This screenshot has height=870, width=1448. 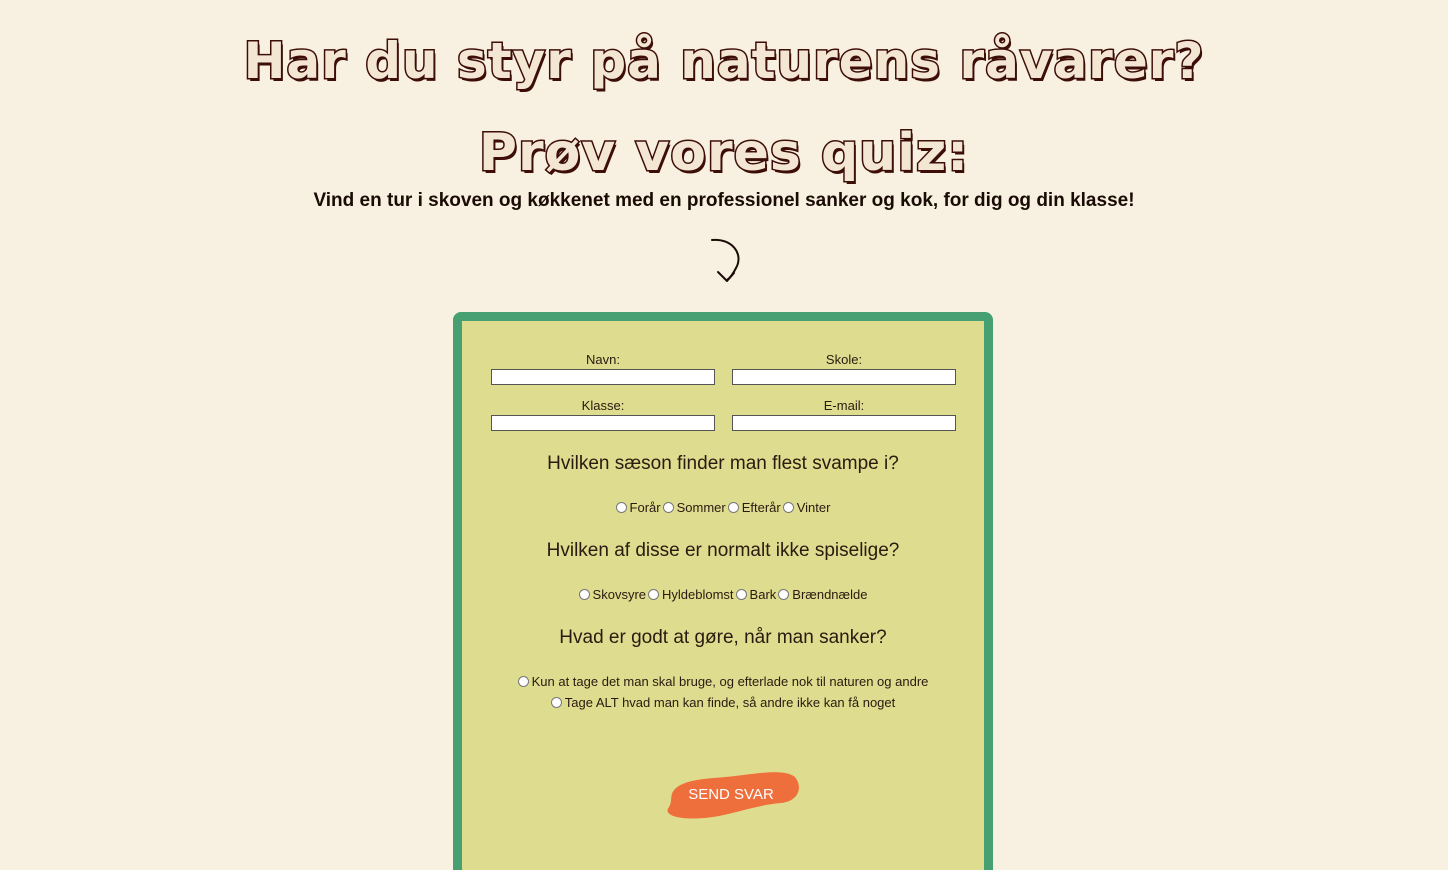 What do you see at coordinates (603, 368) in the screenshot?
I see `field-navn: Navn:` at bounding box center [603, 368].